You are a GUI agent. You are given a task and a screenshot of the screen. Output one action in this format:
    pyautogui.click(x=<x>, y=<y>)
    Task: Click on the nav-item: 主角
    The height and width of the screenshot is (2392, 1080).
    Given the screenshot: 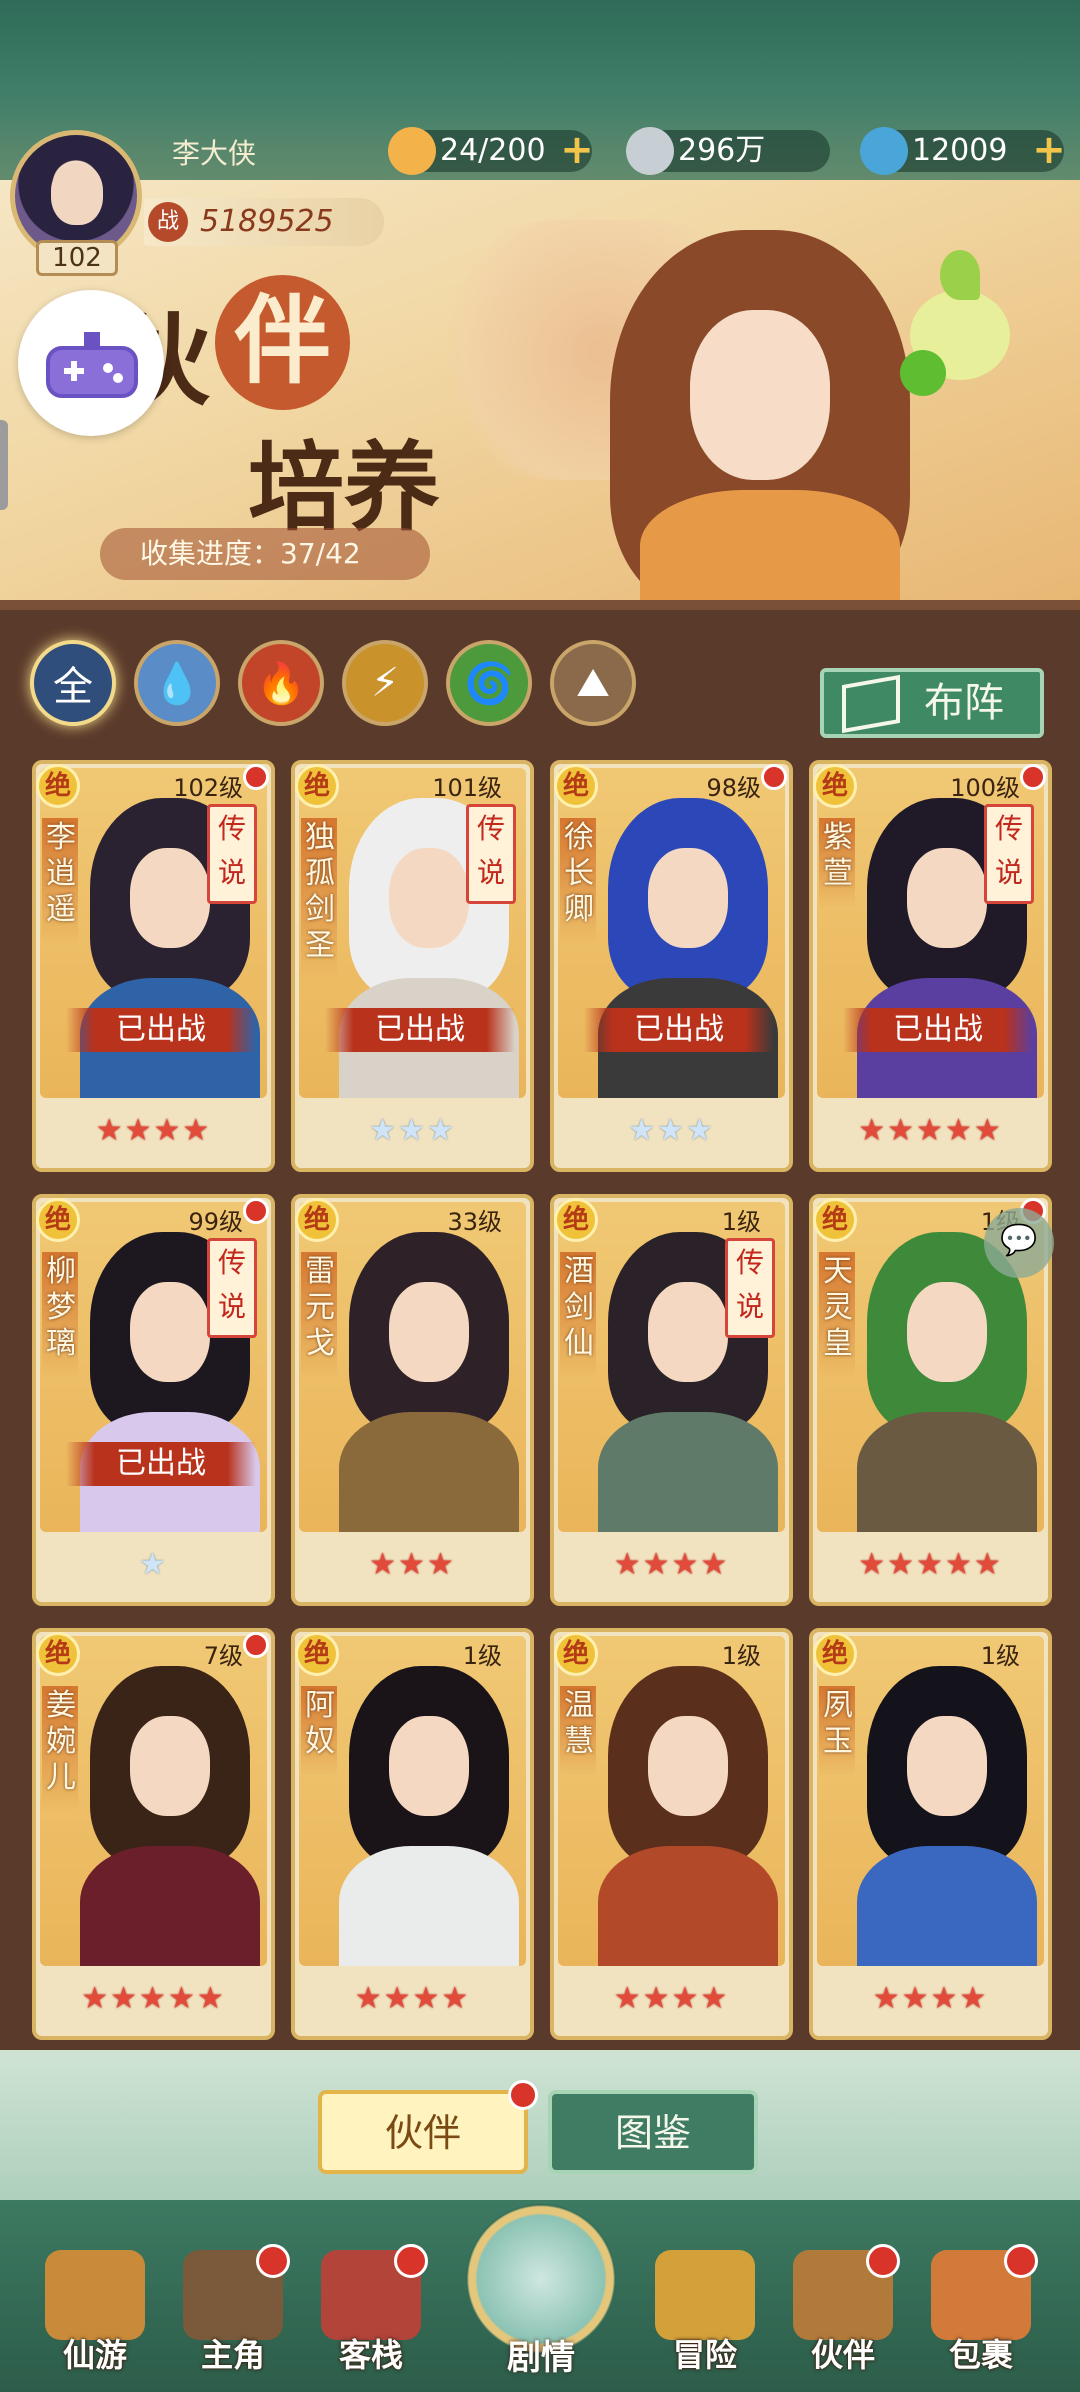 What is the action you would take?
    pyautogui.click(x=233, y=2317)
    